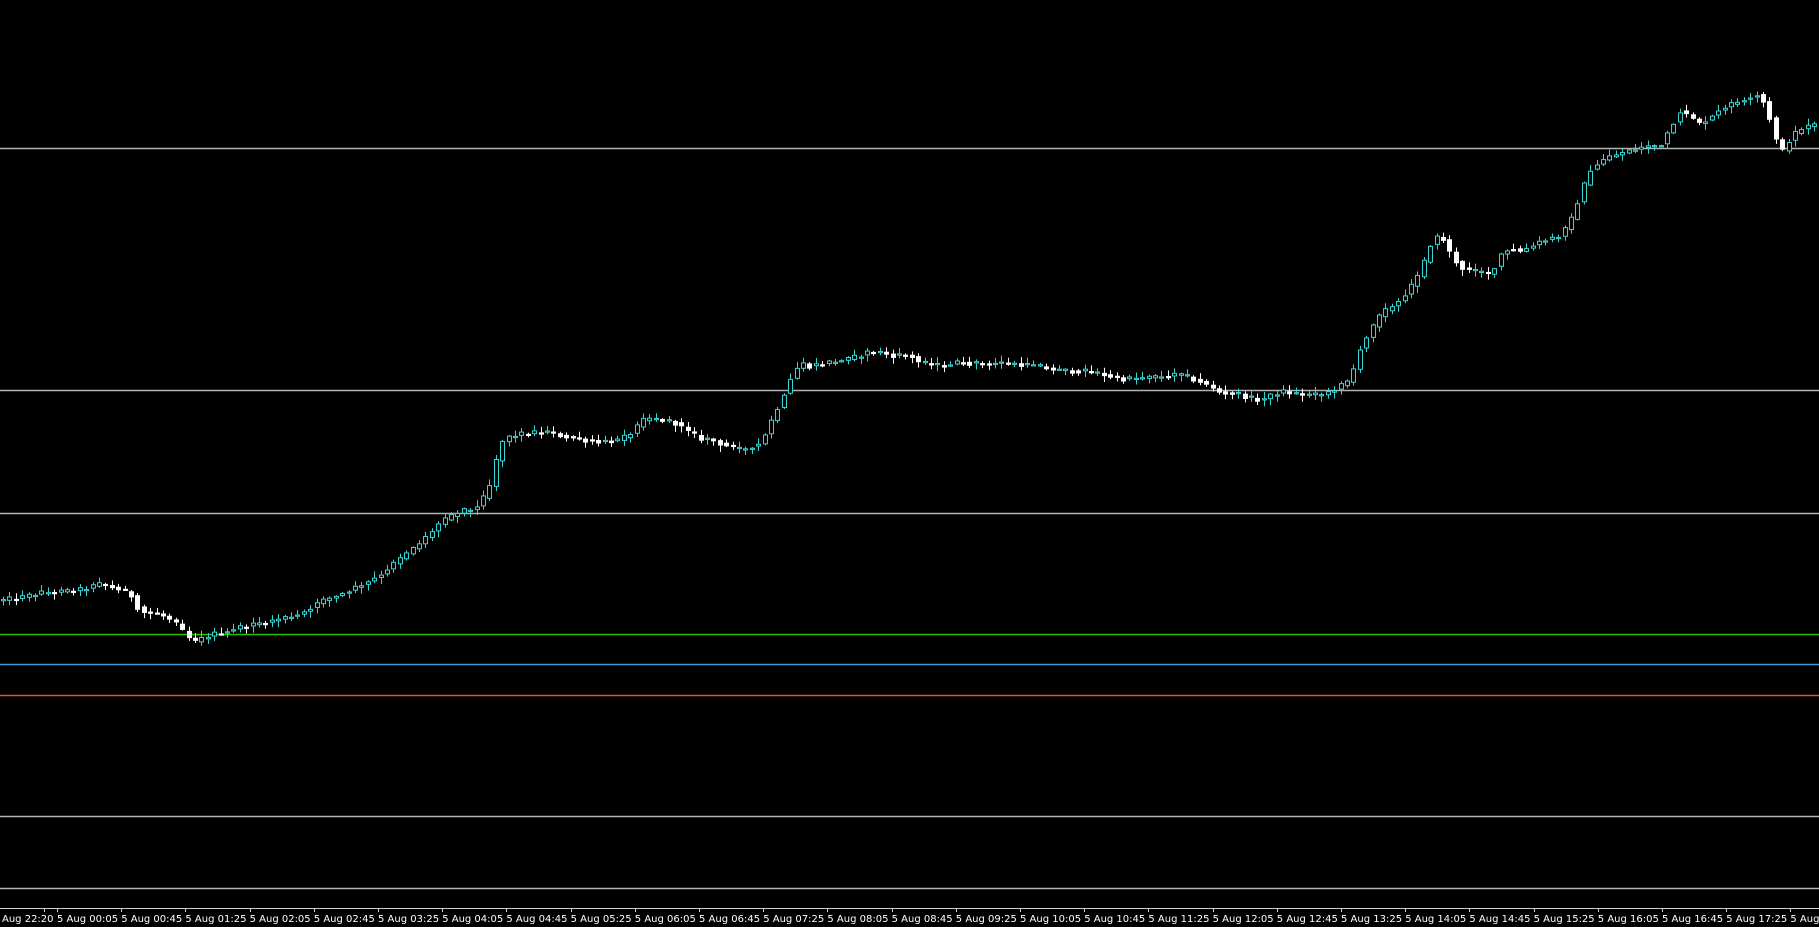  I want to click on x-tick-label: 5 Aug 08:45, so click(922, 919).